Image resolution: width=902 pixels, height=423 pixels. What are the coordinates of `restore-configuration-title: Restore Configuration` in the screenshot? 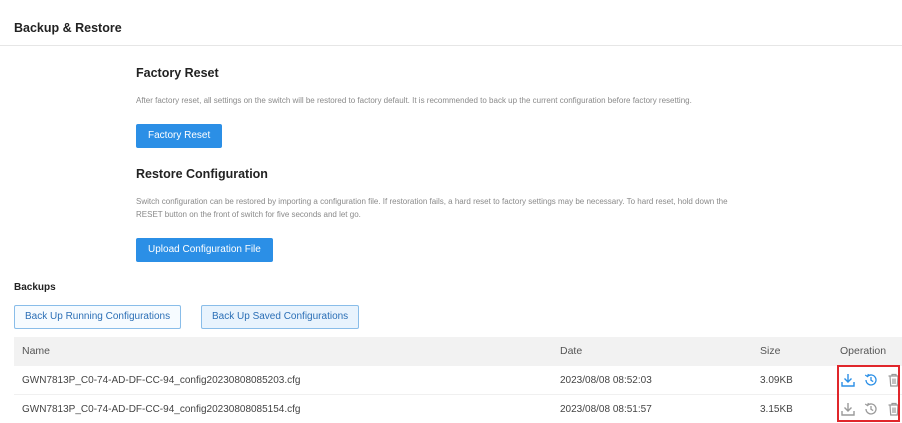 It's located at (202, 174).